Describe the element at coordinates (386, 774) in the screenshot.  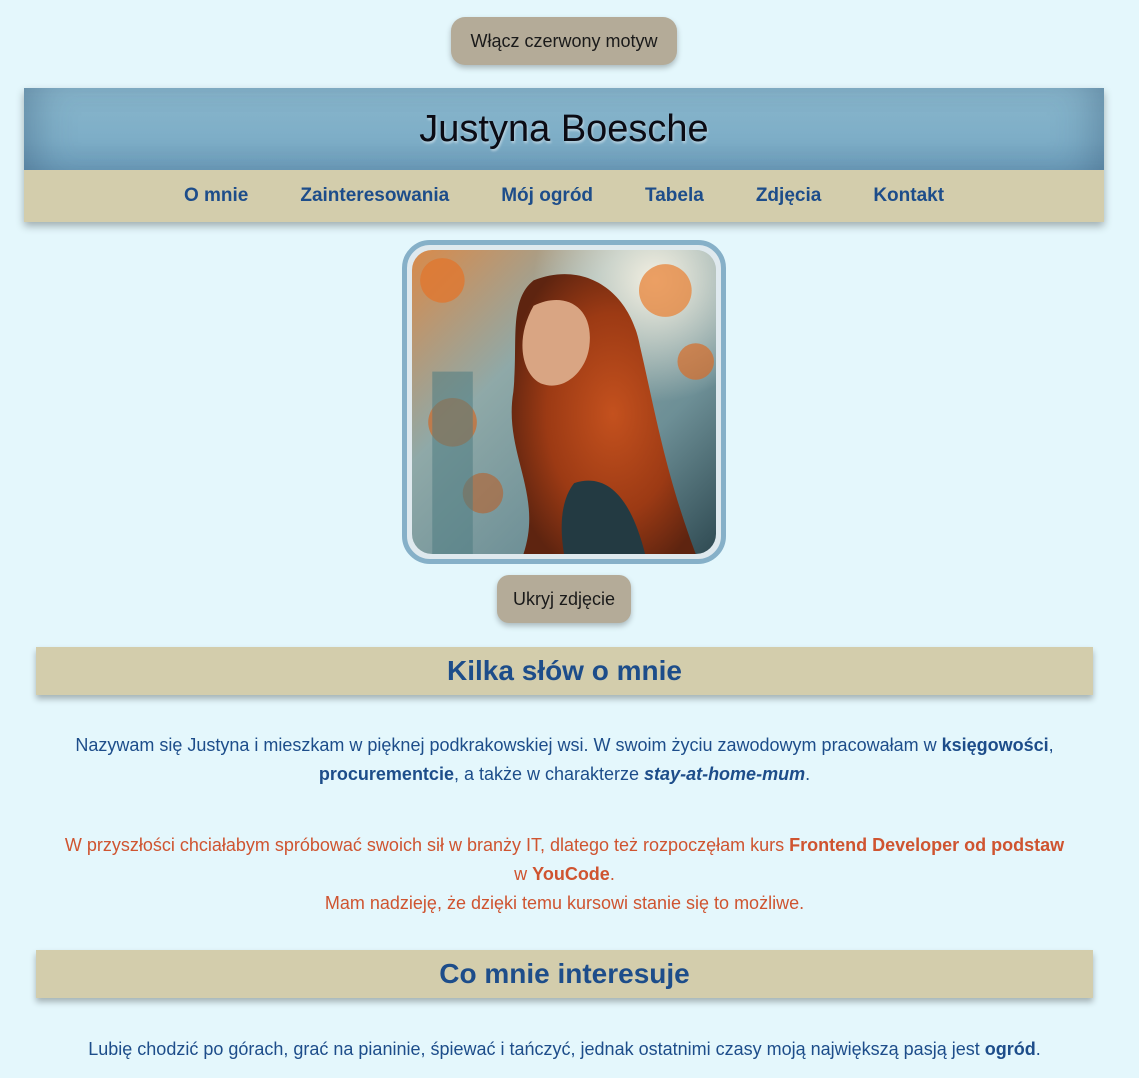
I see `about-highlight-procurement: procurementcie` at that location.